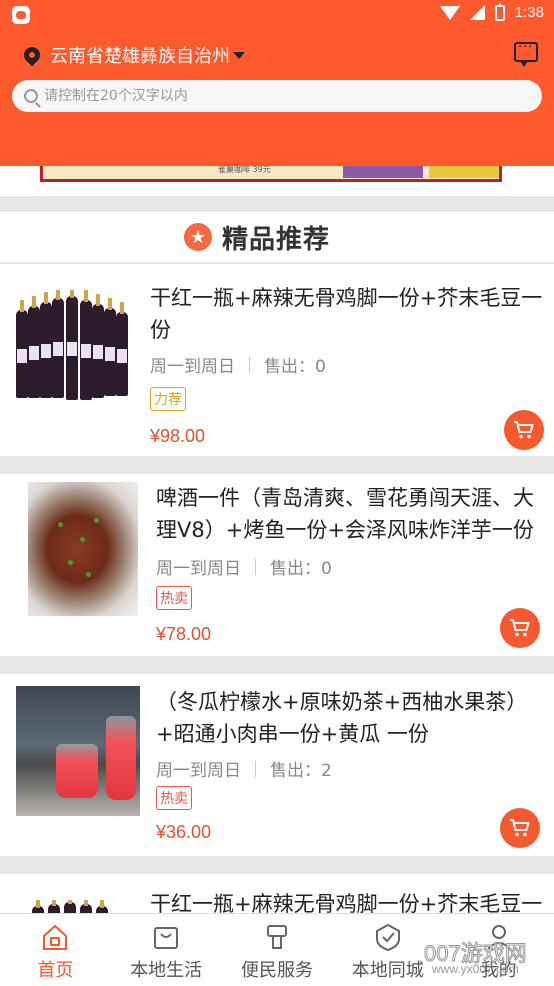  I want to click on status-icons: 1:38, so click(491, 11).